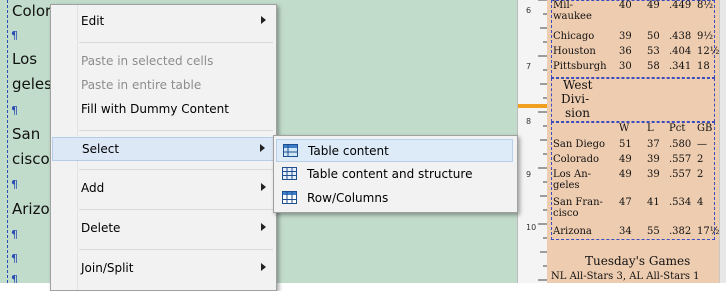  I want to click on ruler-ticks, so click(543, 140).